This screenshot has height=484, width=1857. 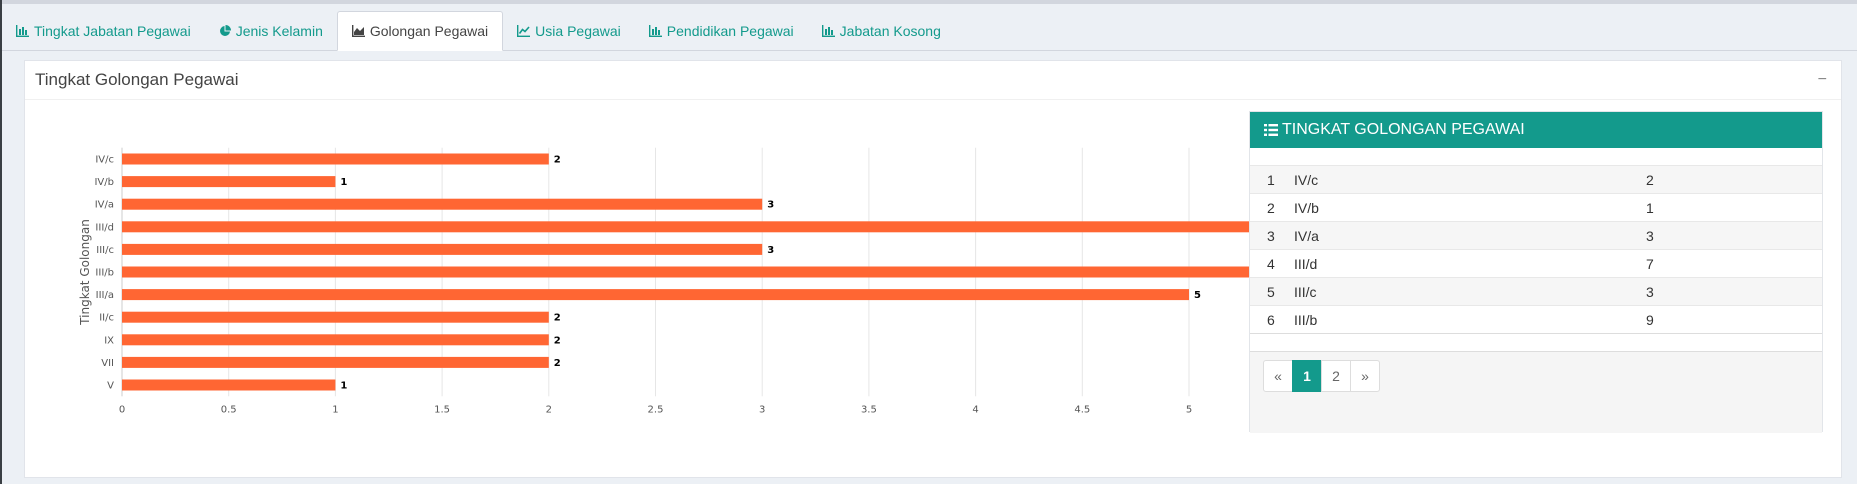 What do you see at coordinates (1734, 179) in the screenshot?
I see `cell-jumlah: 2` at bounding box center [1734, 179].